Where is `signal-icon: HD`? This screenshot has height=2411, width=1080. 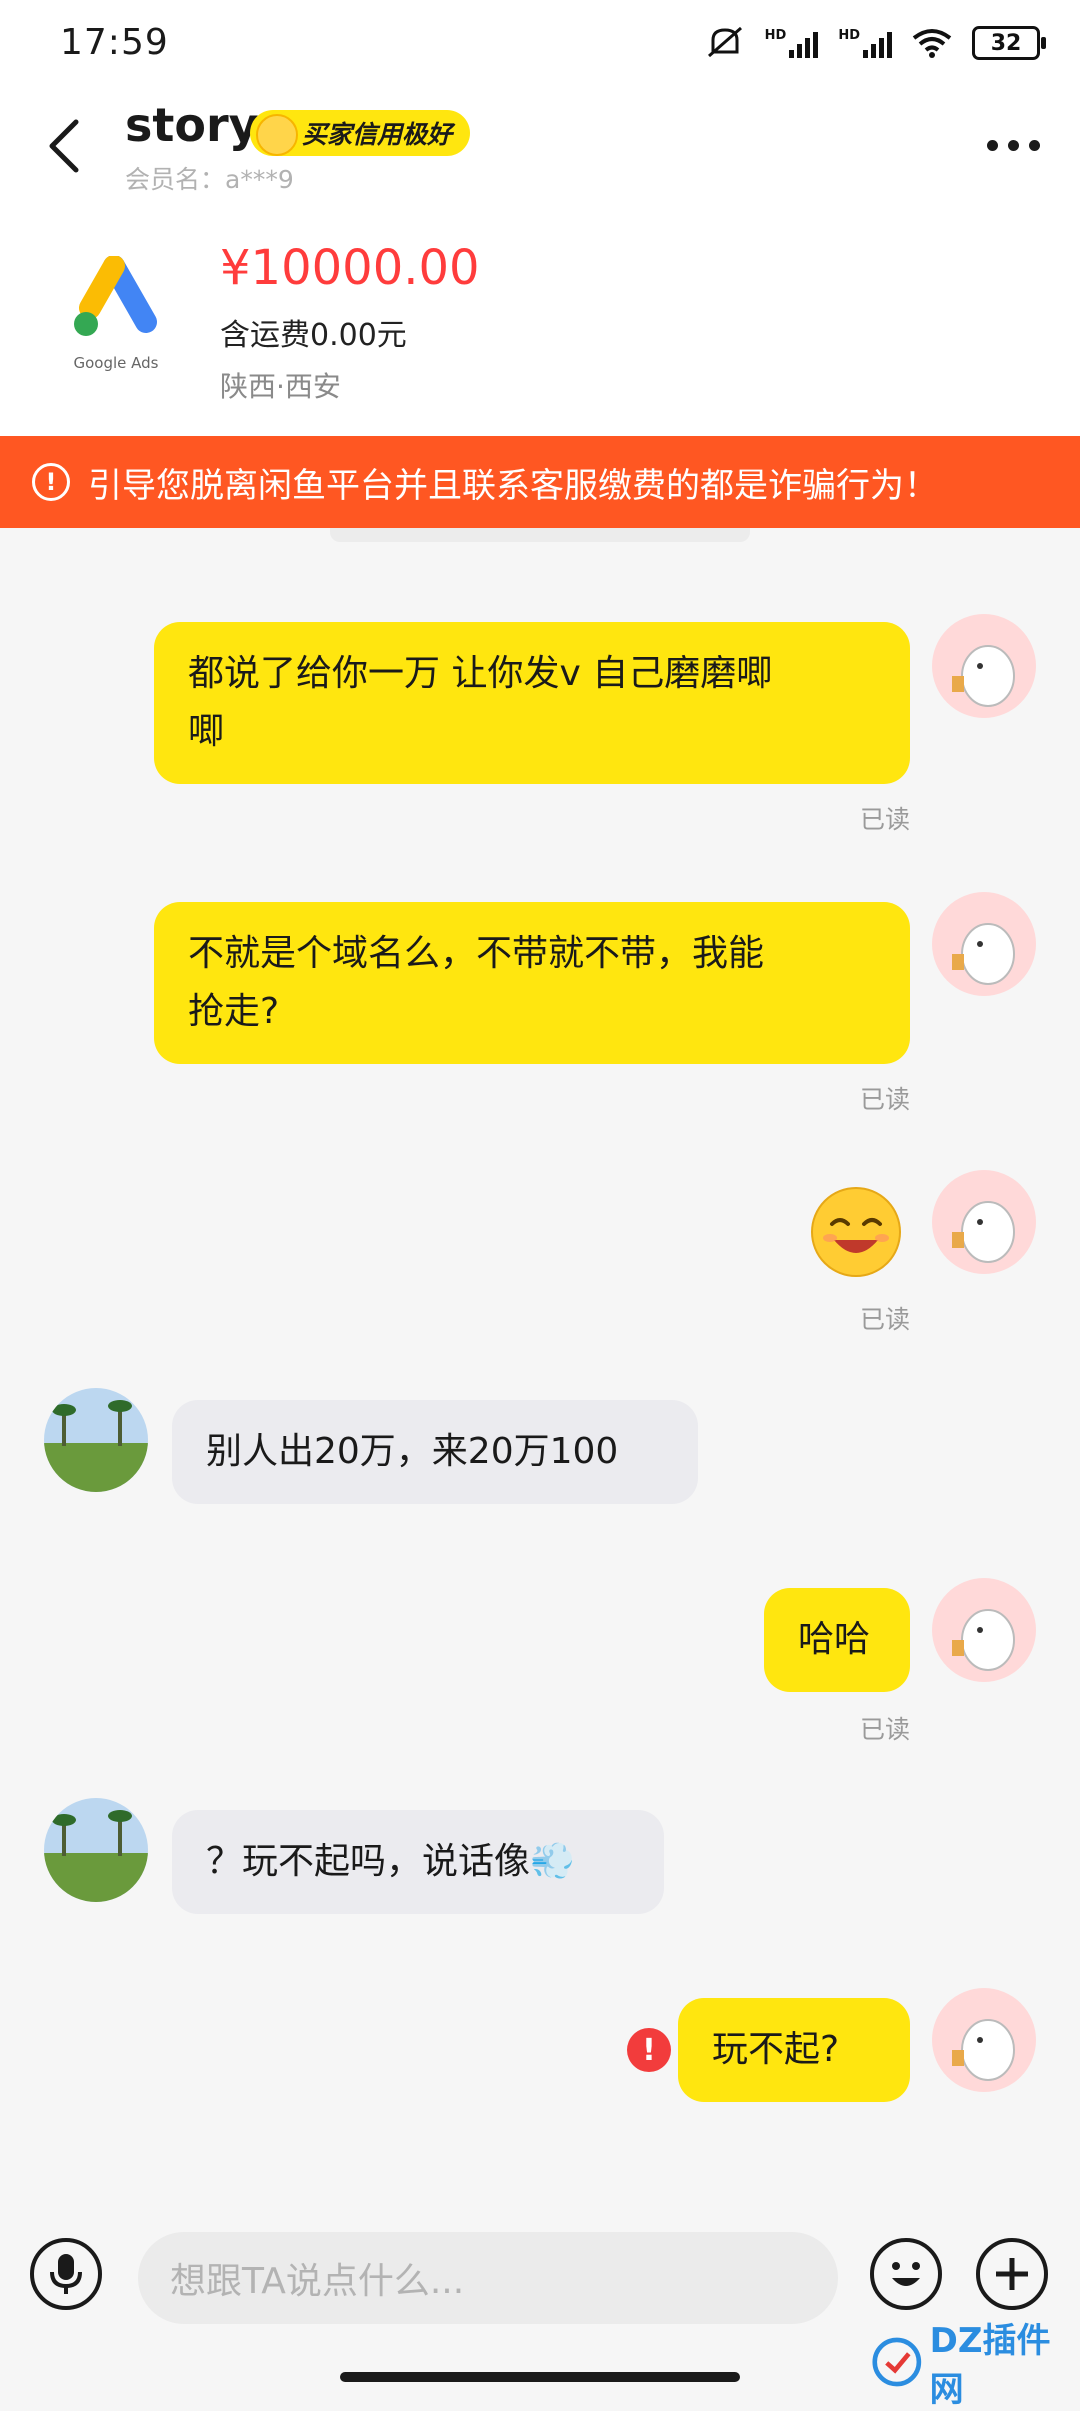
signal-icon: HD is located at coordinates (792, 43).